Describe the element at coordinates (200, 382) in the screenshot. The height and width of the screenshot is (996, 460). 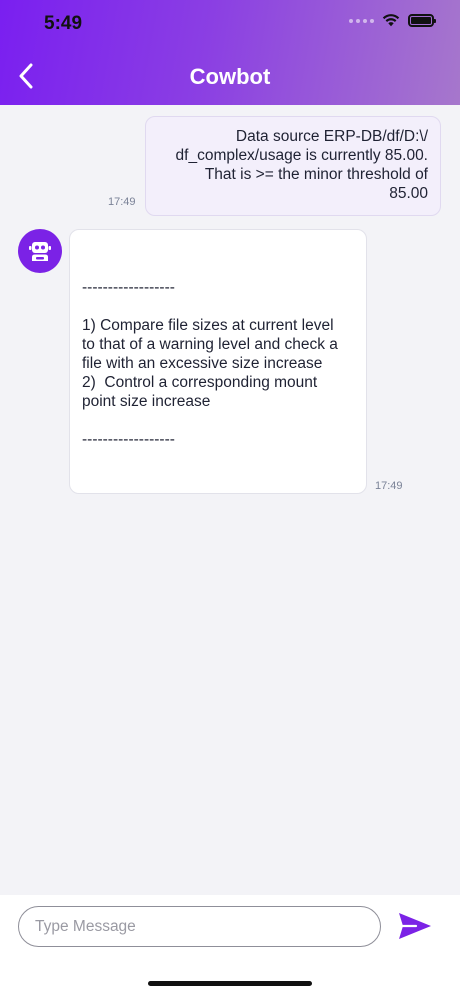
I see `message-line: 2) Control a corresponding mount` at that location.